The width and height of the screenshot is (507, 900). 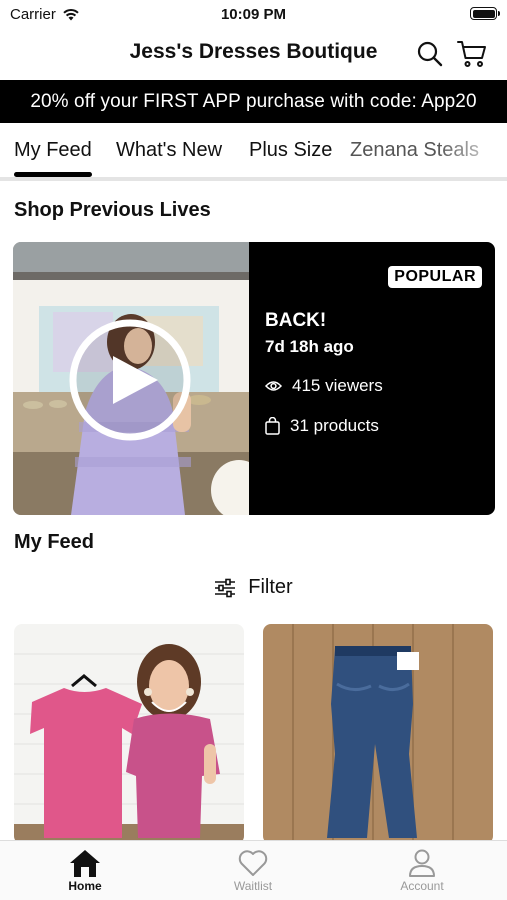 I want to click on live-video-thumbnail, so click(x=131, y=378).